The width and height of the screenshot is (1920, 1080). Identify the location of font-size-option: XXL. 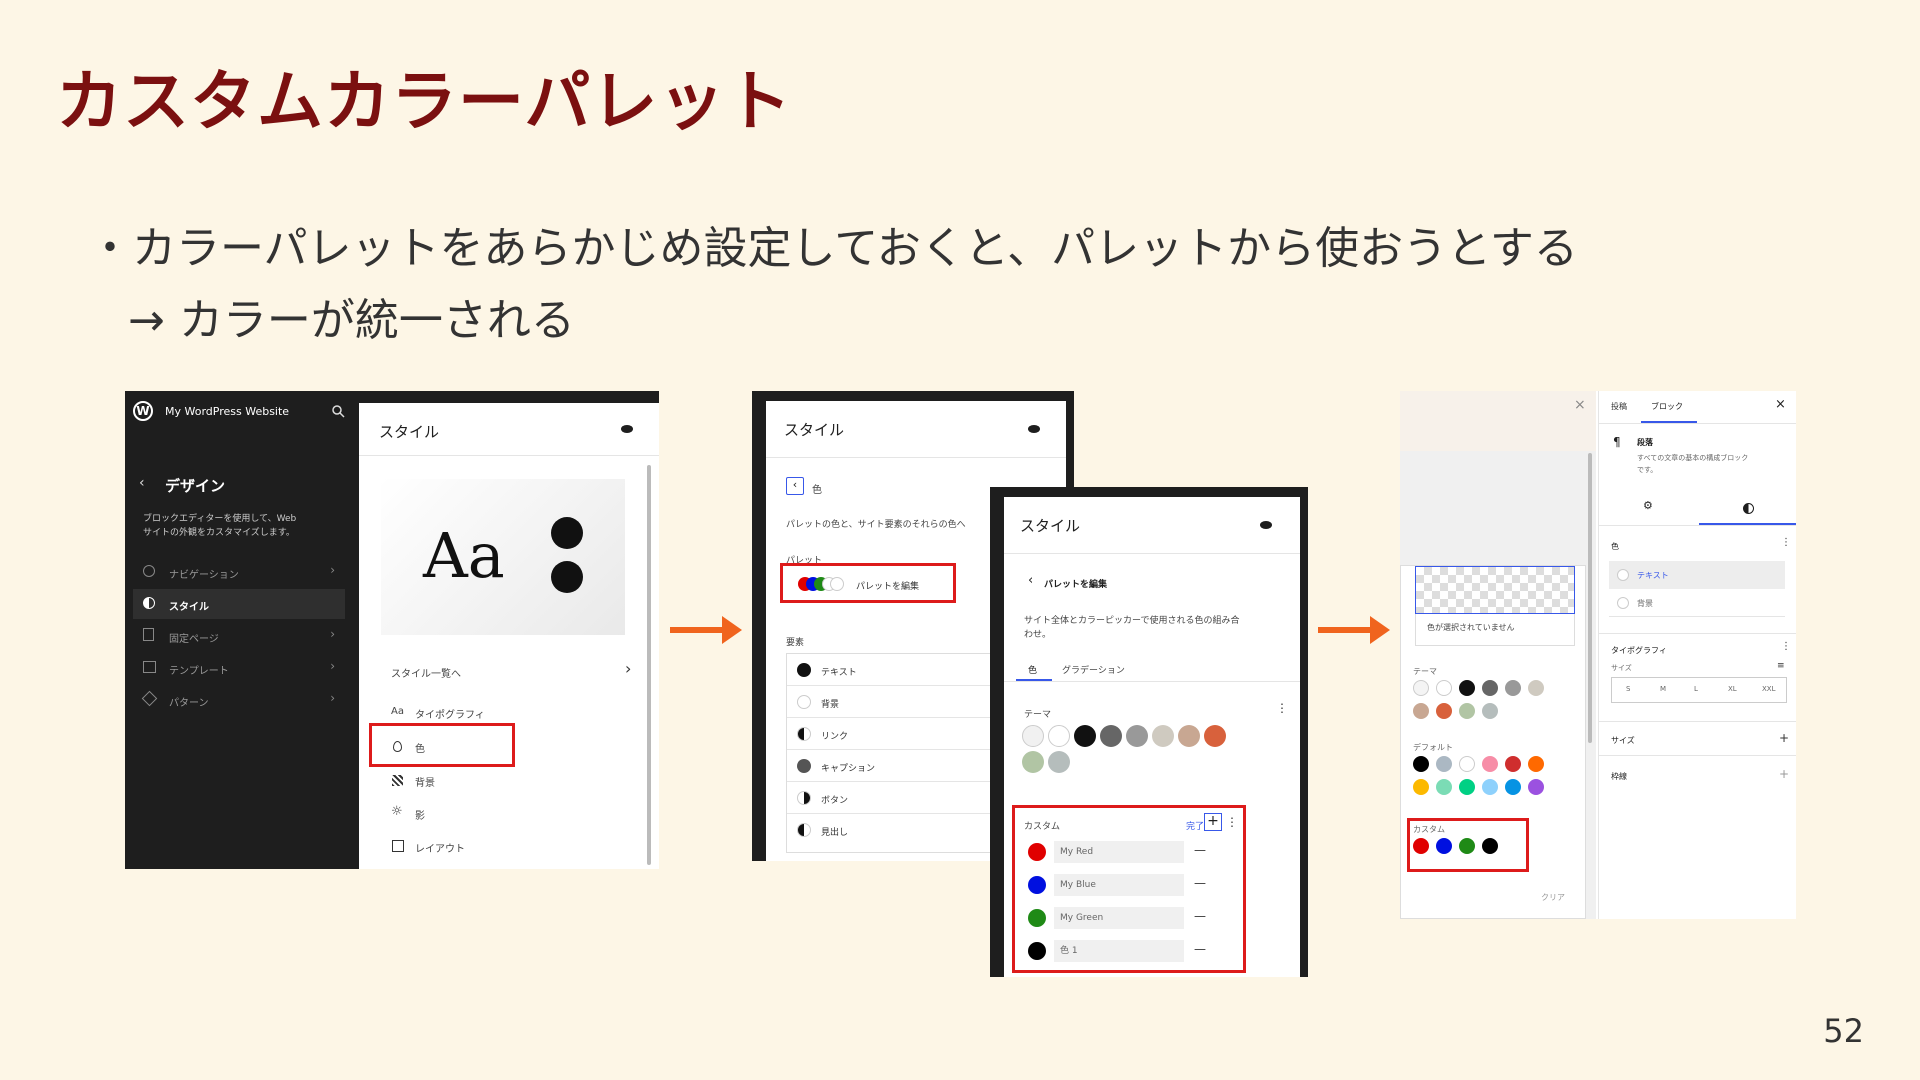
(1769, 689).